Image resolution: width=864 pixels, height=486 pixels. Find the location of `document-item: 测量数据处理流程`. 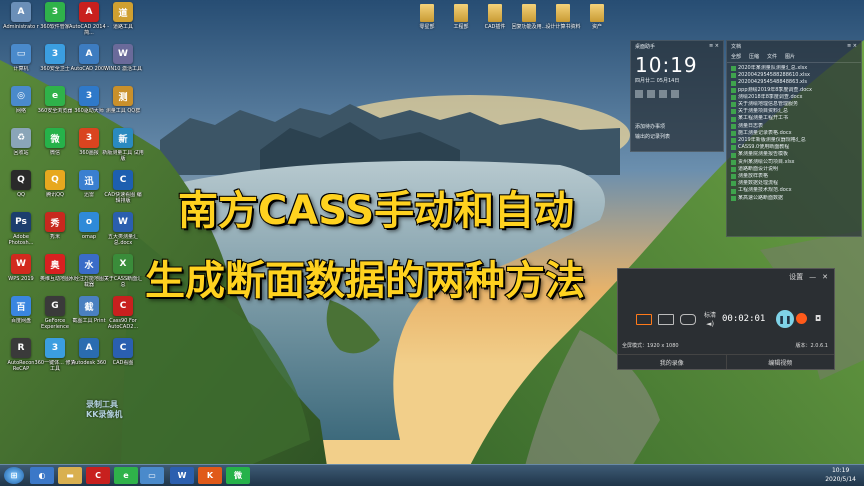

document-item: 测量数据处理流程 is located at coordinates (794, 183).